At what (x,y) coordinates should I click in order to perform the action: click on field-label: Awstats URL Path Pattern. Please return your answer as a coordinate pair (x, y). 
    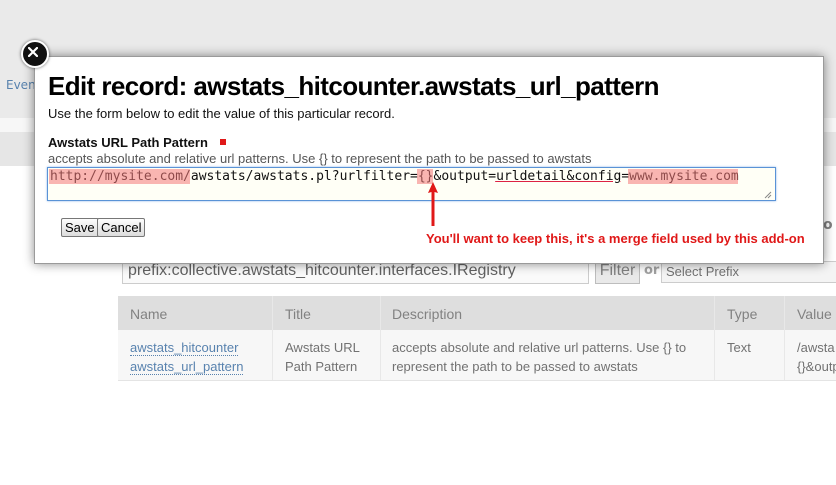
    Looking at the image, I should click on (128, 142).